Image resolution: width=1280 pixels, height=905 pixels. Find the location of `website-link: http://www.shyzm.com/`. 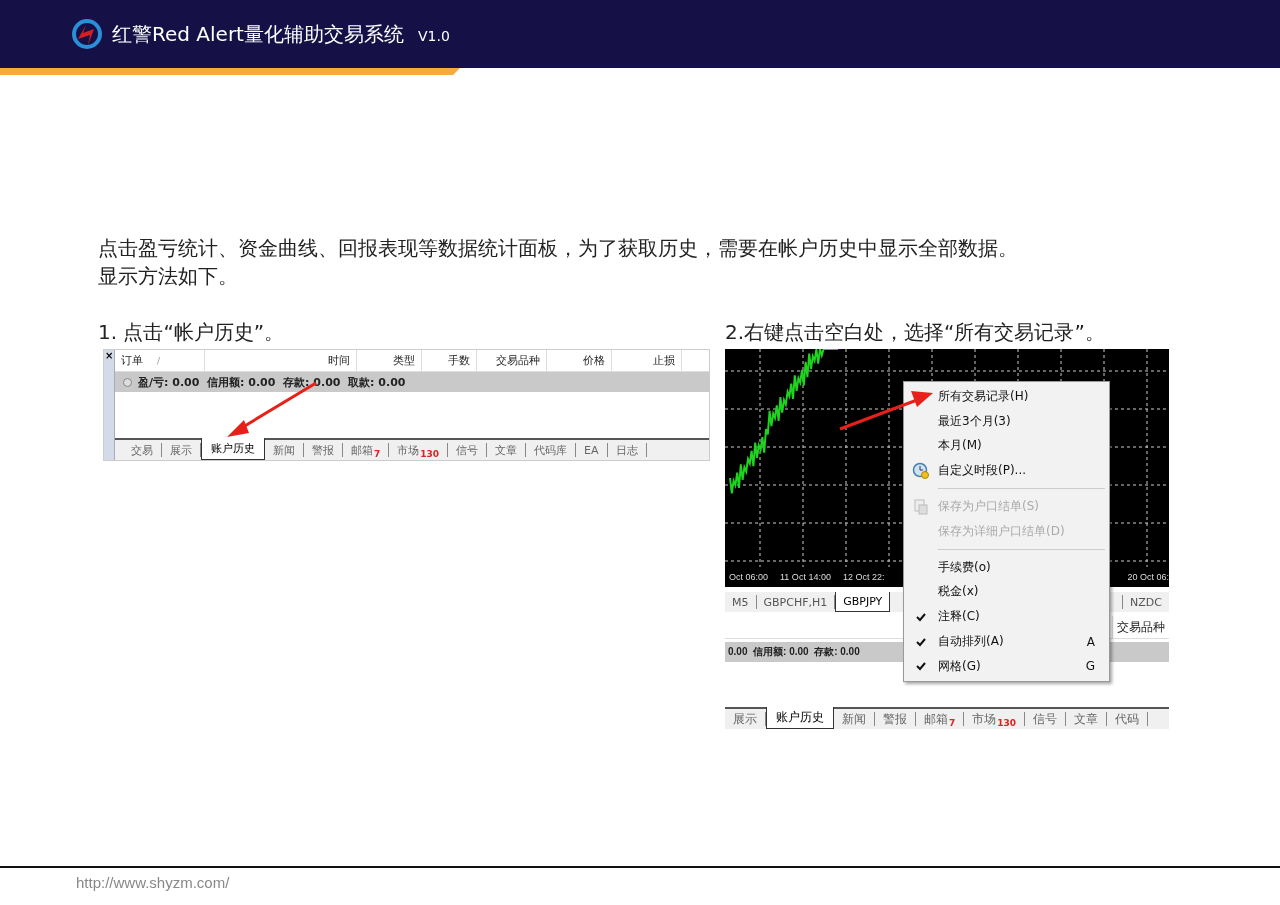

website-link: http://www.shyzm.com/ is located at coordinates (153, 882).